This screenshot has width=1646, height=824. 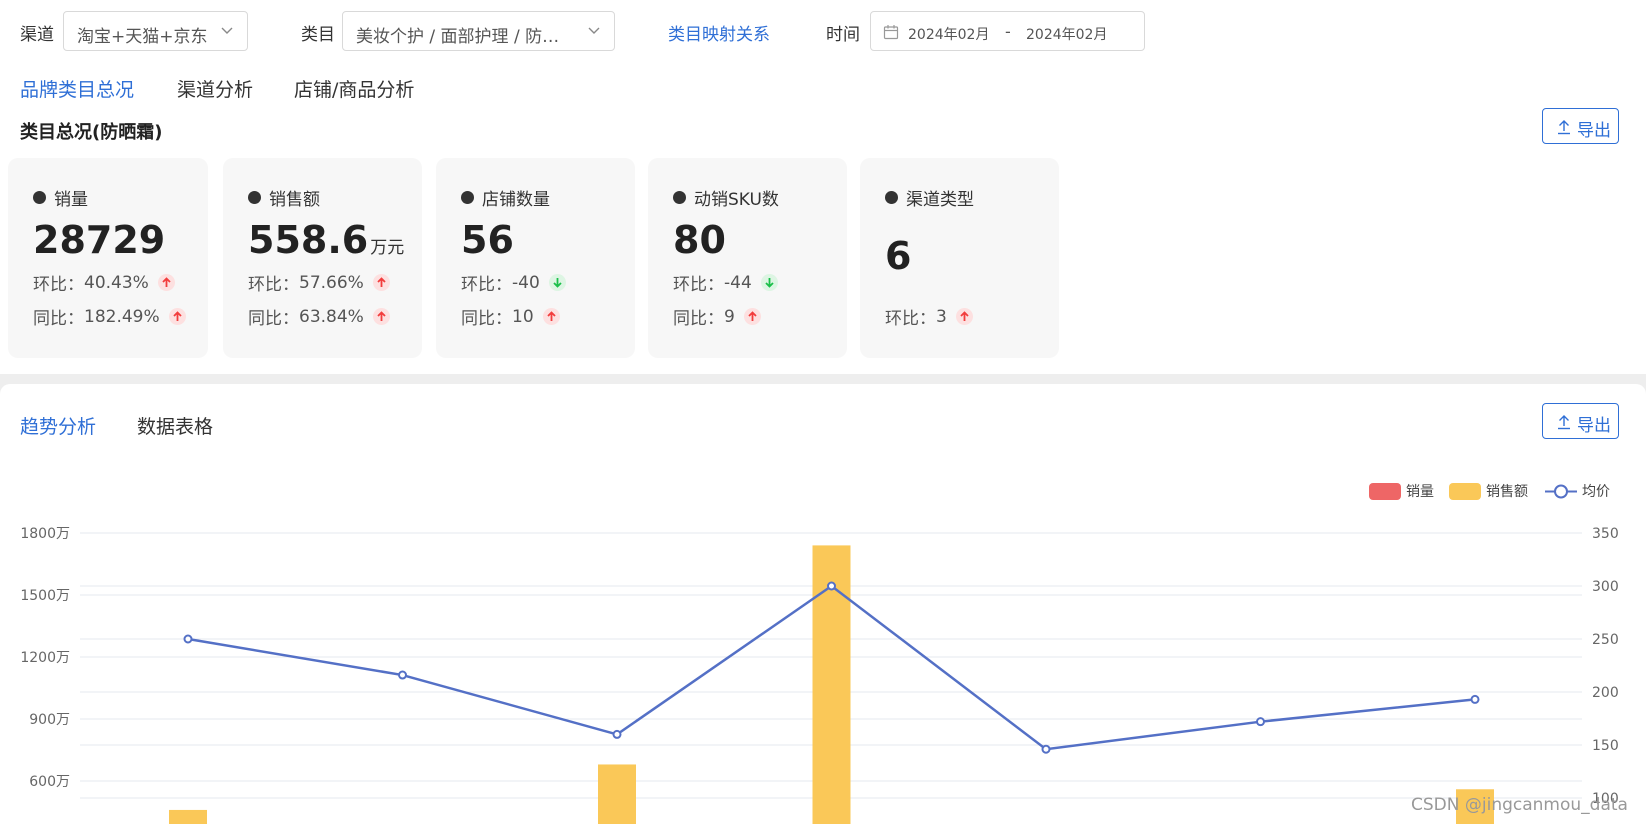 I want to click on kpi-compare-row: 同比： 9, so click(x=717, y=316).